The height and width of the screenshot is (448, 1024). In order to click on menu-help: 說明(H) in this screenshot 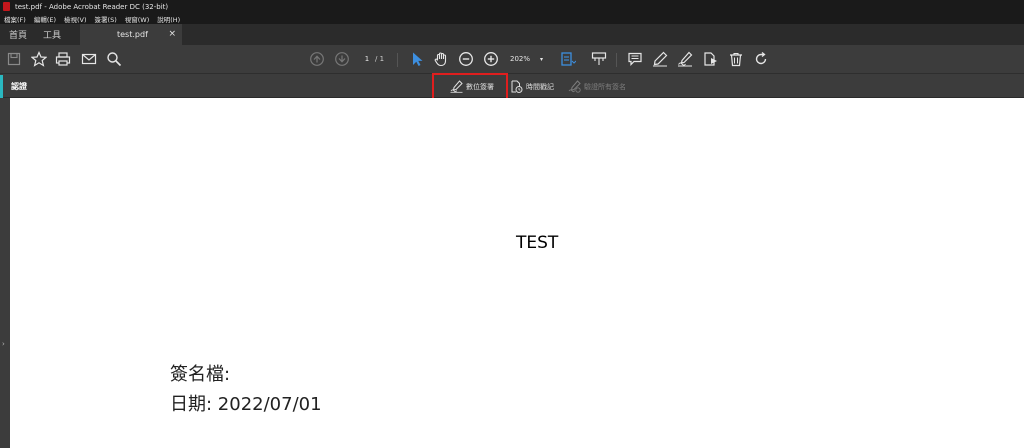, I will do `click(168, 19)`.